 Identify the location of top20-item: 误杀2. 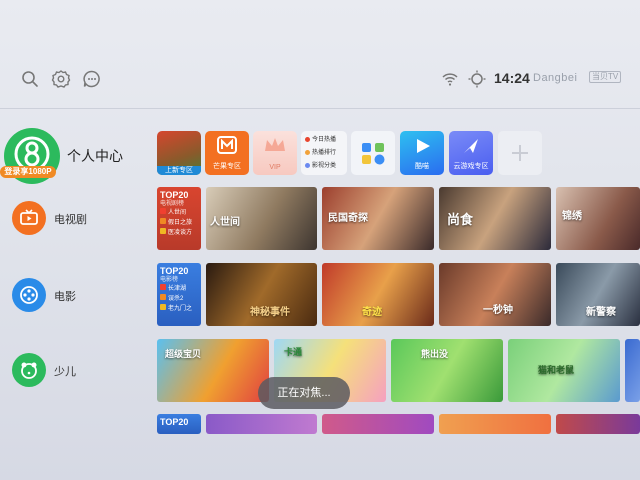
(179, 299).